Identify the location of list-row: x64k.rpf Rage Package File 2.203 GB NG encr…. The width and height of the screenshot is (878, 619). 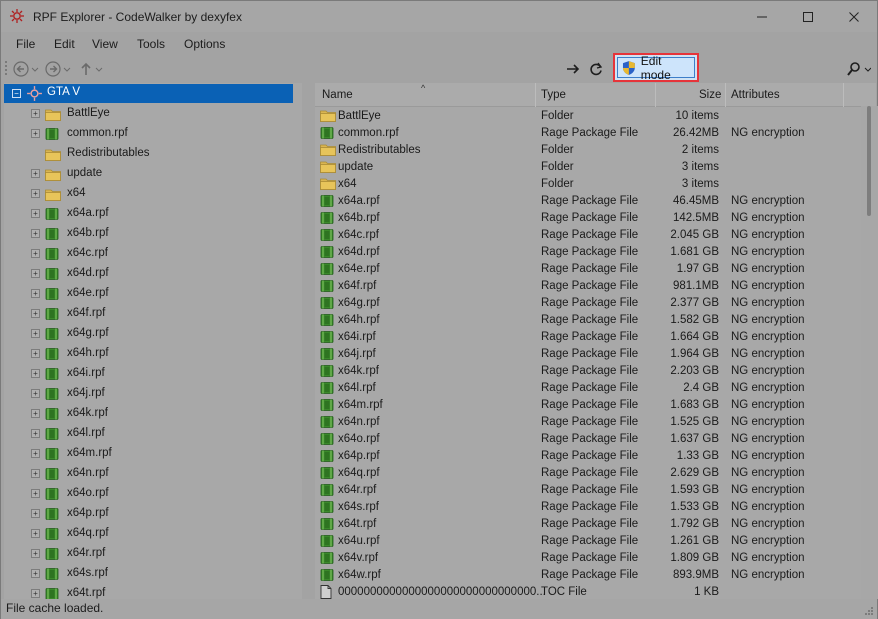
(587, 371).